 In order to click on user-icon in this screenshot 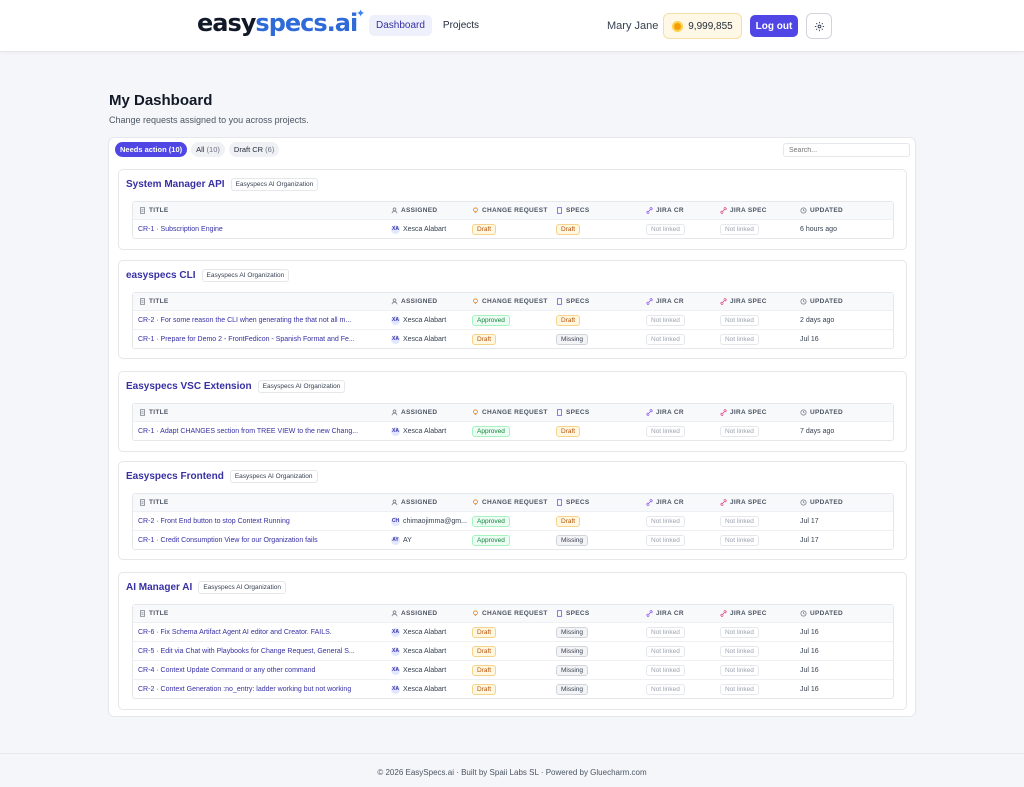, I will do `click(394, 210)`.